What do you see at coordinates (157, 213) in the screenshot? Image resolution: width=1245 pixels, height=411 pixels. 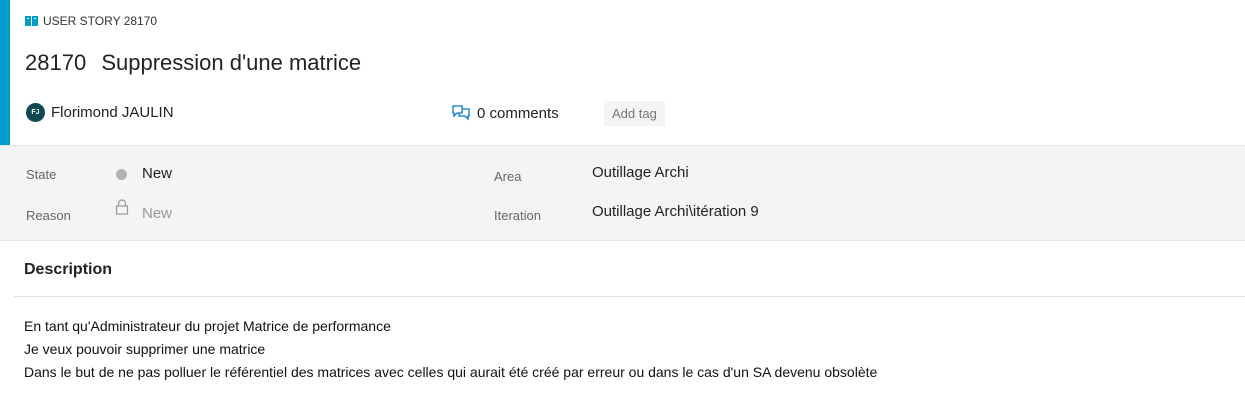 I see `reason-value: New` at bounding box center [157, 213].